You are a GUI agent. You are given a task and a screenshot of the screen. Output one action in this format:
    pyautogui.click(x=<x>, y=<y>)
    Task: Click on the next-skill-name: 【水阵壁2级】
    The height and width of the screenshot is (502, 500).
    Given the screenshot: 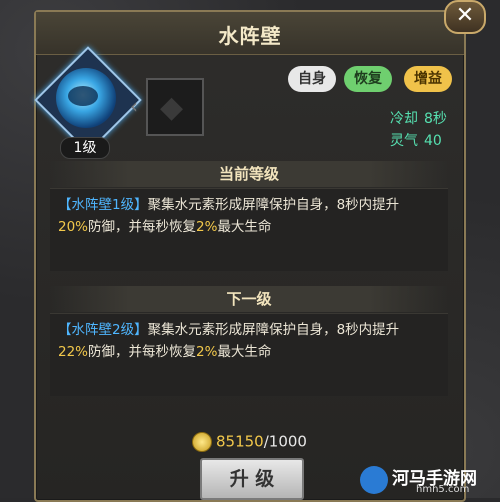 What is the action you would take?
    pyautogui.click(x=103, y=330)
    